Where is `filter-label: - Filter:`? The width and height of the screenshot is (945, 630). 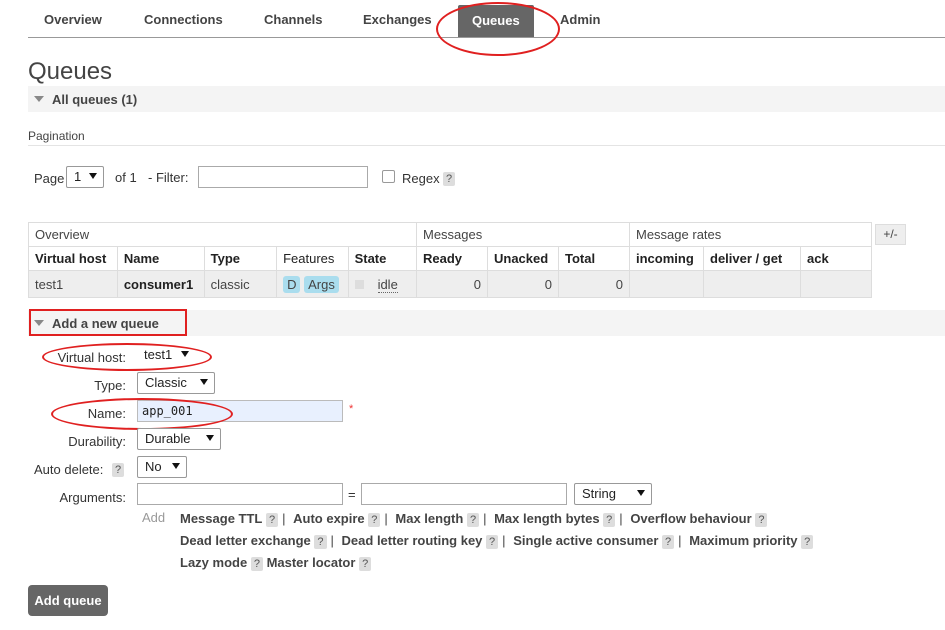
filter-label: - Filter: is located at coordinates (168, 177).